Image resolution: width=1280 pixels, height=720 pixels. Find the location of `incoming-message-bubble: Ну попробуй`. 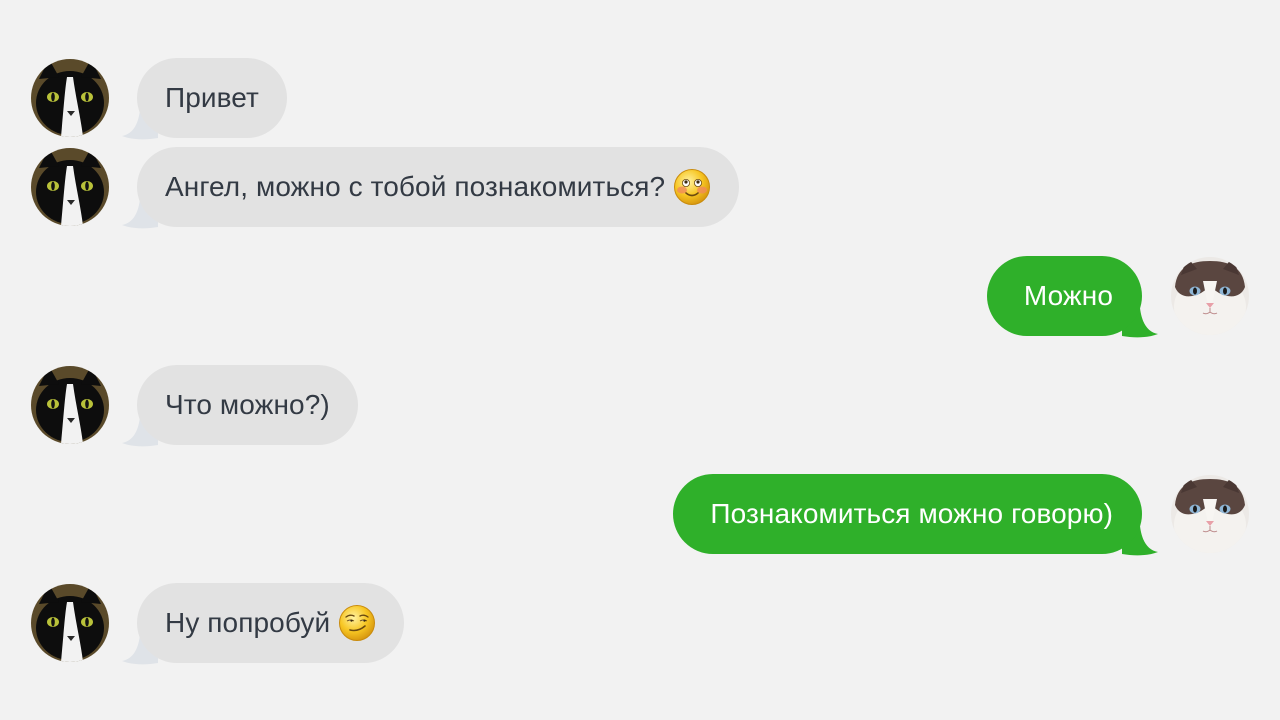

incoming-message-bubble: Ну попробуй is located at coordinates (271, 623).